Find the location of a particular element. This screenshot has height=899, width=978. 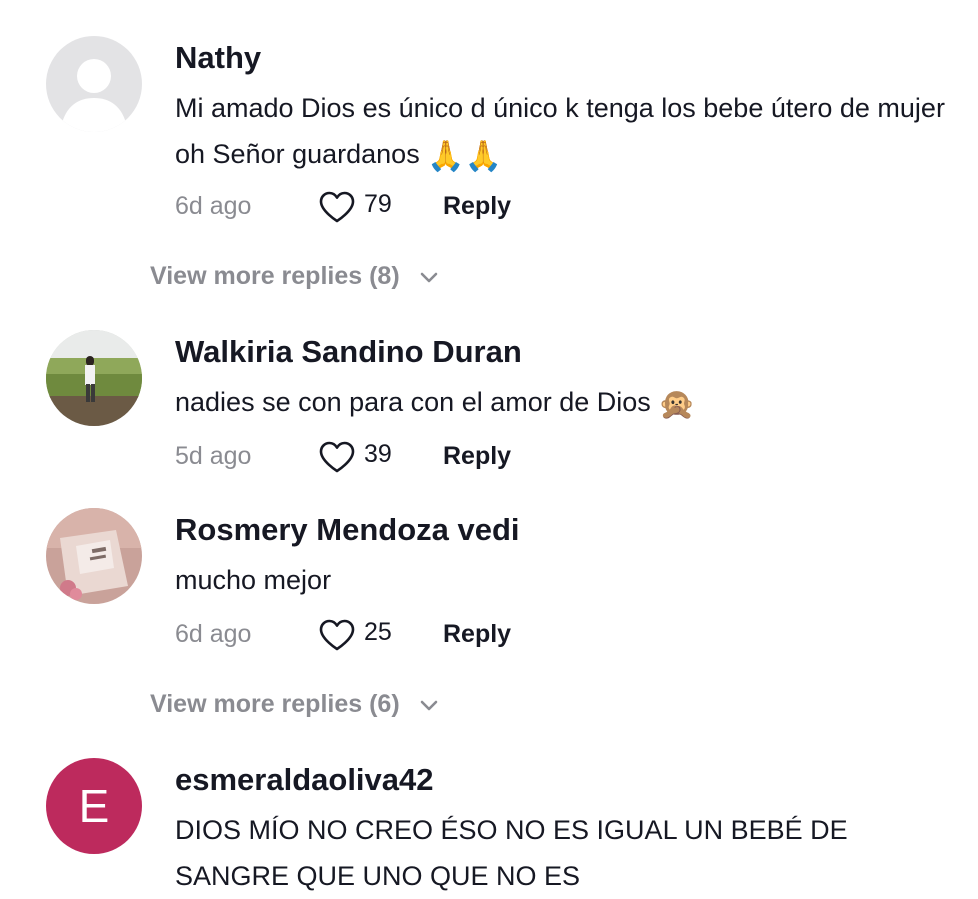

comment-text-body: nadies se con para con el amor de Dios is located at coordinates (413, 402).